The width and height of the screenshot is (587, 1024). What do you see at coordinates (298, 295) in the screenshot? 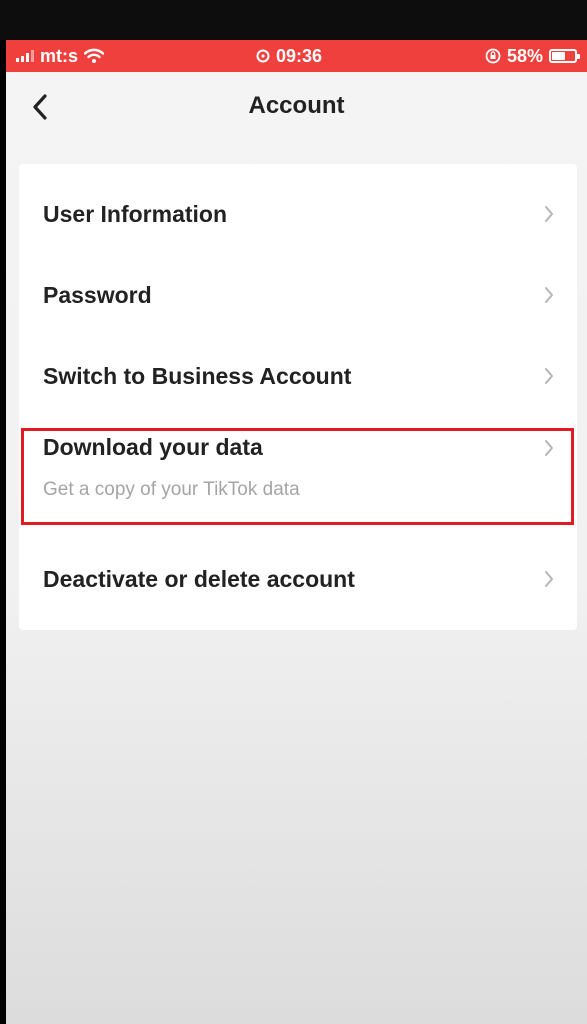
I see `menu-item-password: Password` at bounding box center [298, 295].